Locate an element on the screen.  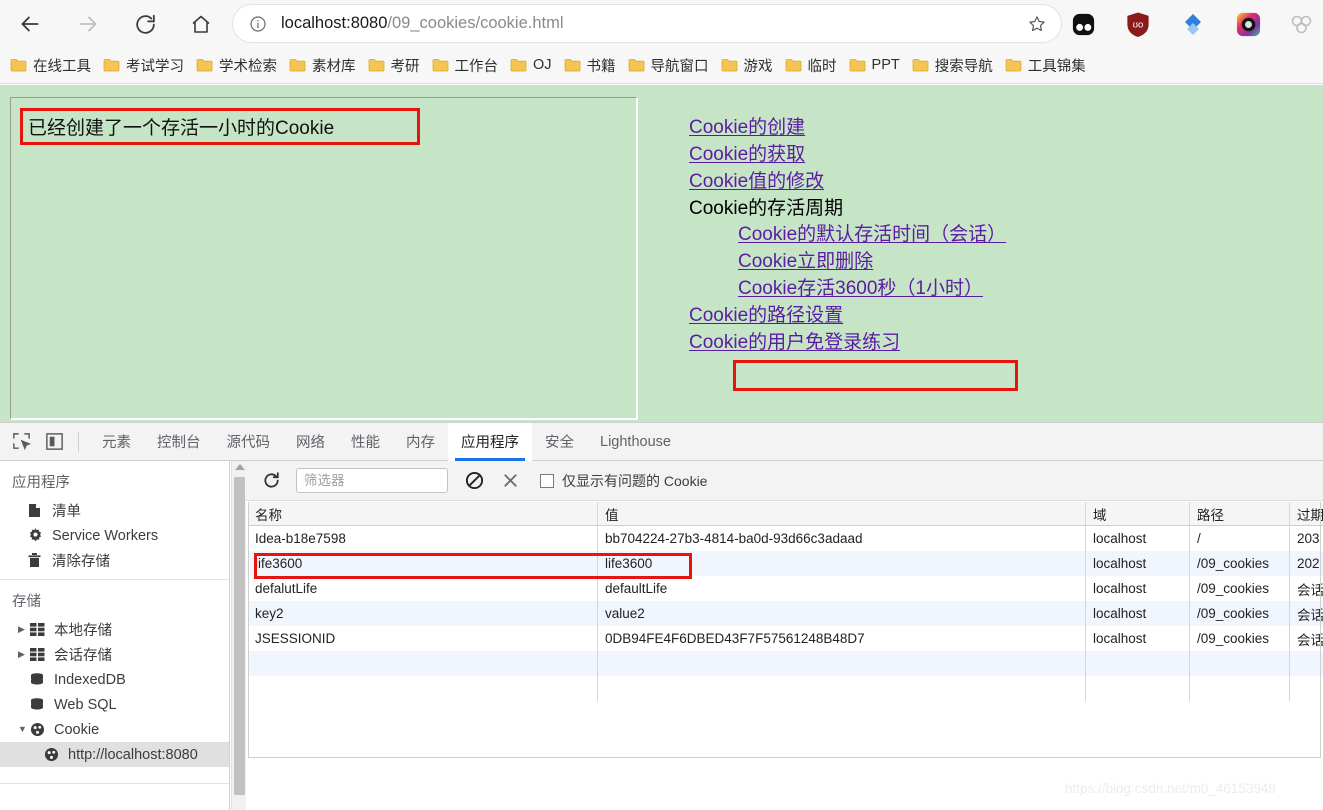
tab-performance: 性能 is located at coordinates (365, 442).